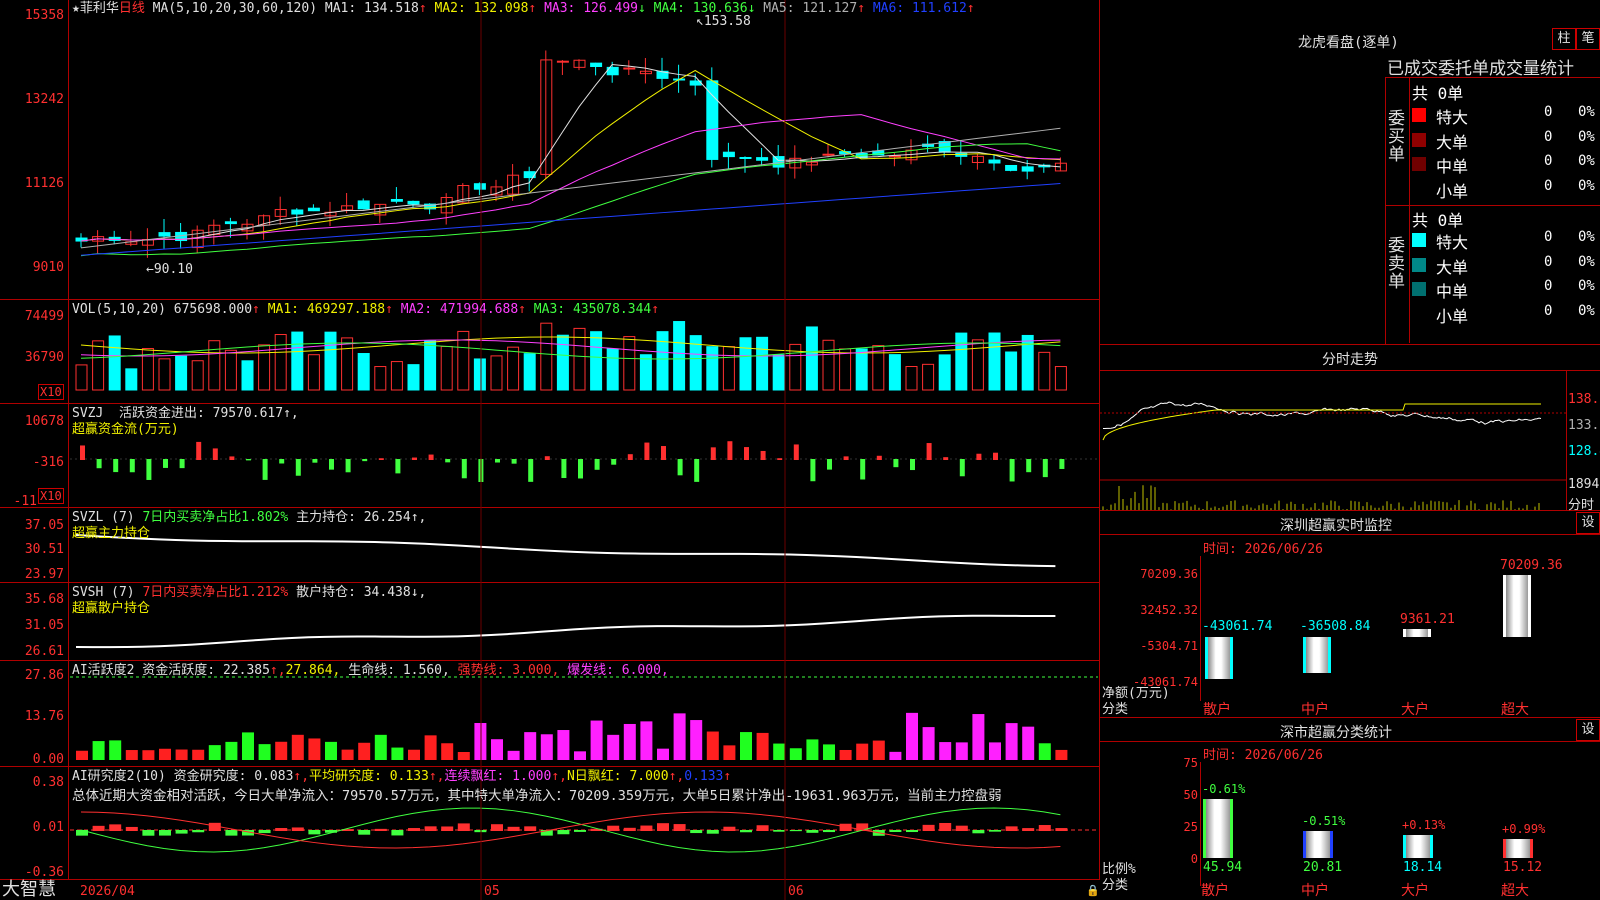 The image size is (1600, 900). What do you see at coordinates (1588, 730) in the screenshot?
I see `sc-settings-button: 设` at bounding box center [1588, 730].